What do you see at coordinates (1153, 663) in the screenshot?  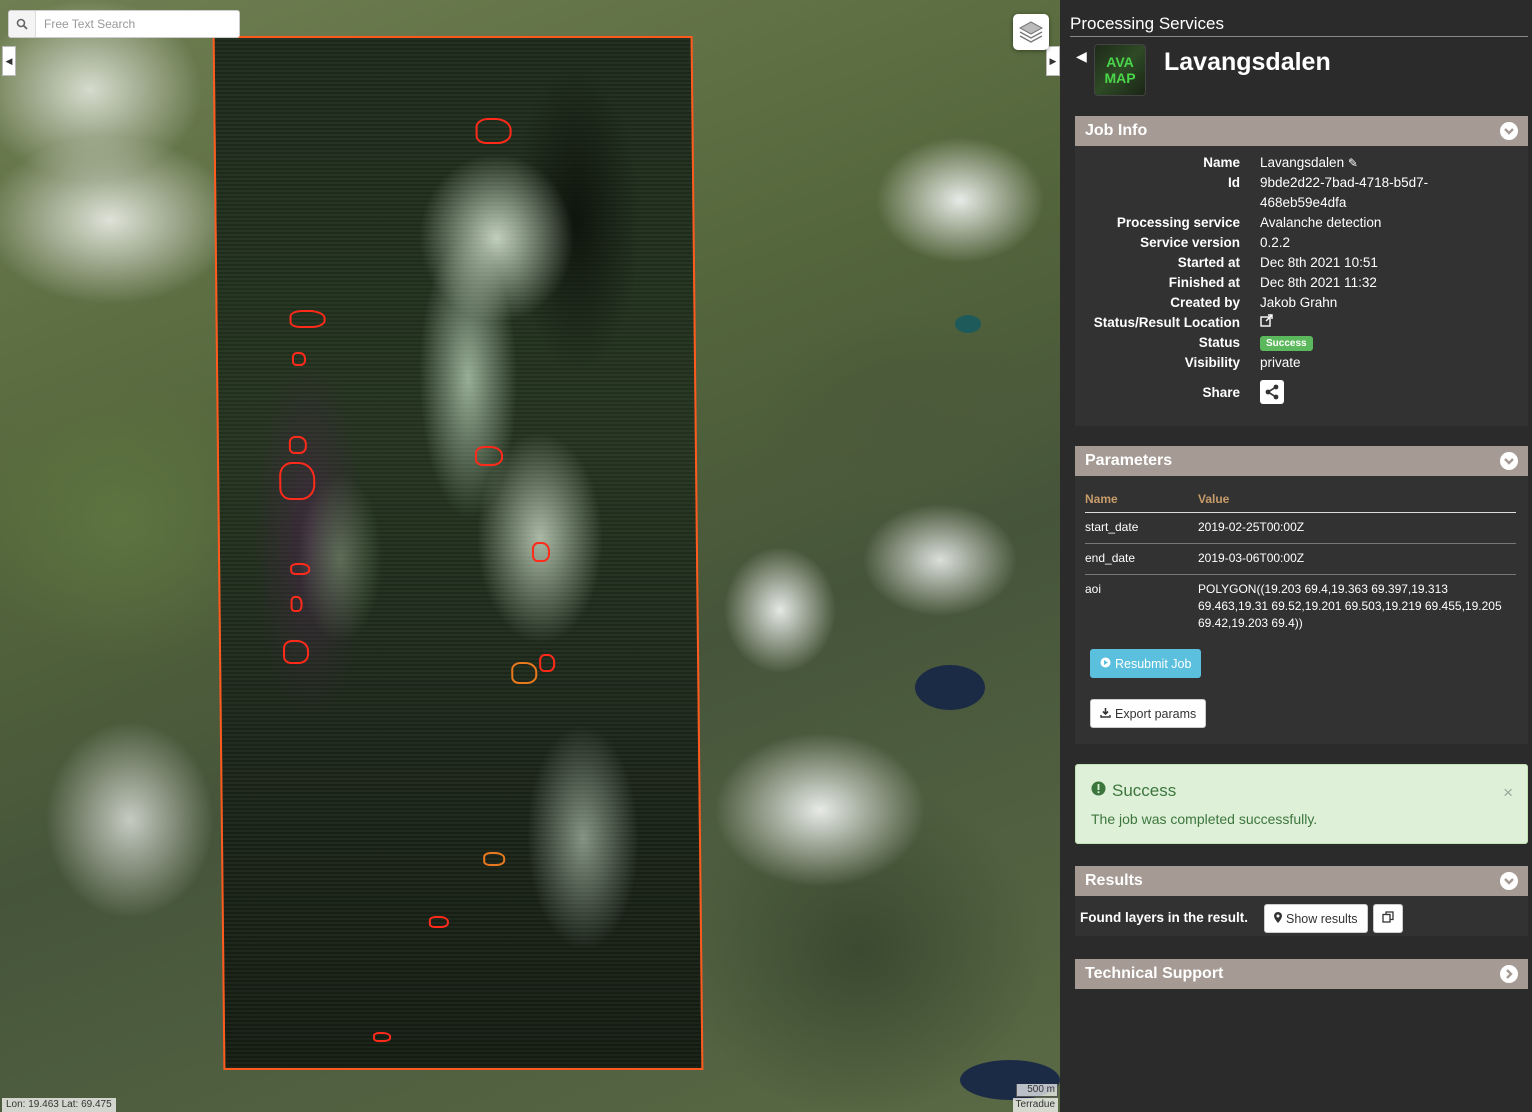 I see `button-label: Resubmit Job` at bounding box center [1153, 663].